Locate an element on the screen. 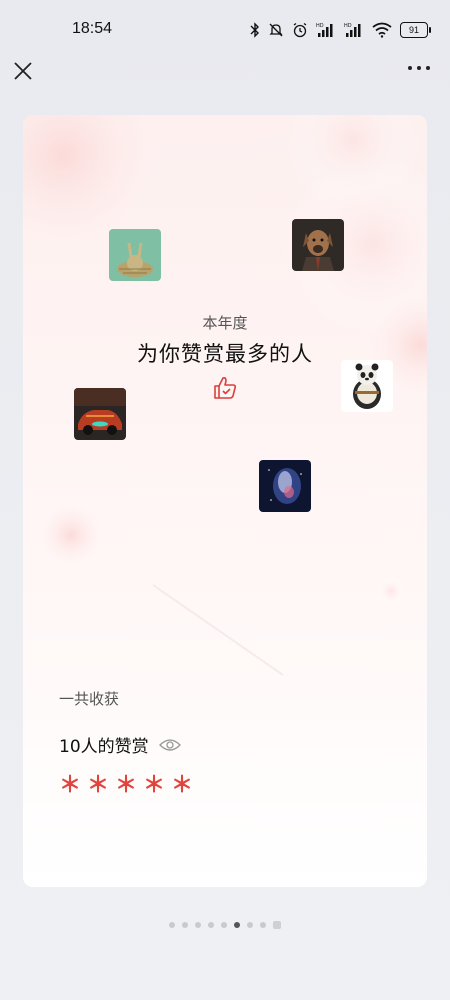 This screenshot has height=1000, width=450. close-button is located at coordinates (23, 69).